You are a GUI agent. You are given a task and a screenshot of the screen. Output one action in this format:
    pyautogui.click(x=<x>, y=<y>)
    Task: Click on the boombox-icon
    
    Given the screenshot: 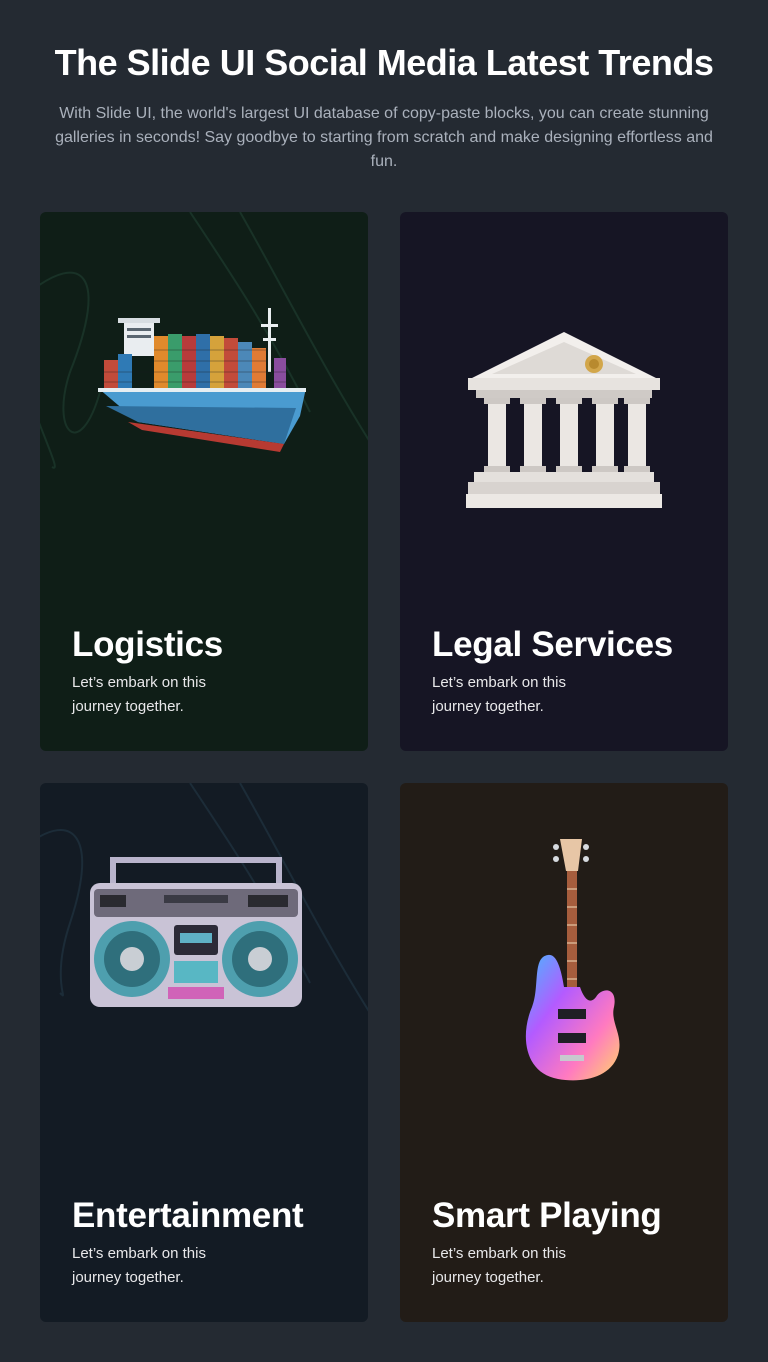 What is the action you would take?
    pyautogui.click(x=196, y=932)
    